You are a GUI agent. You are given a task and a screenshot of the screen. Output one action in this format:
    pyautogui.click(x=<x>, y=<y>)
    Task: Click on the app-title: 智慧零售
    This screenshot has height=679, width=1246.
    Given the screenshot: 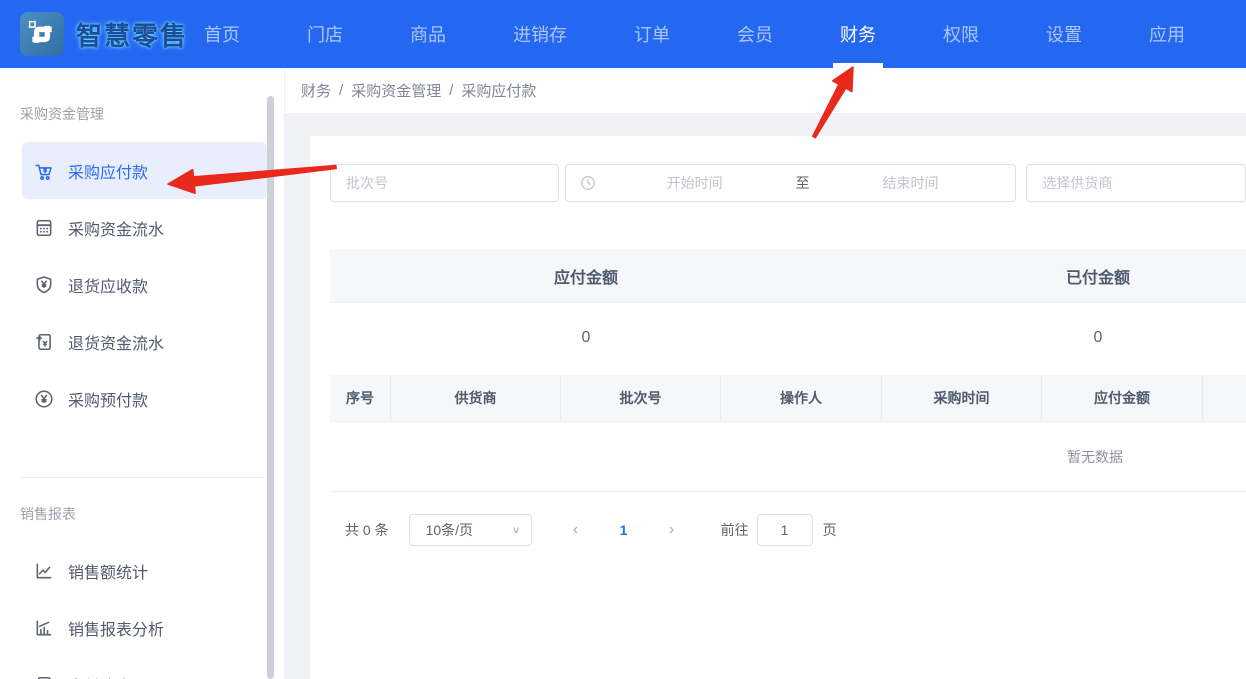 What is the action you would take?
    pyautogui.click(x=132, y=35)
    